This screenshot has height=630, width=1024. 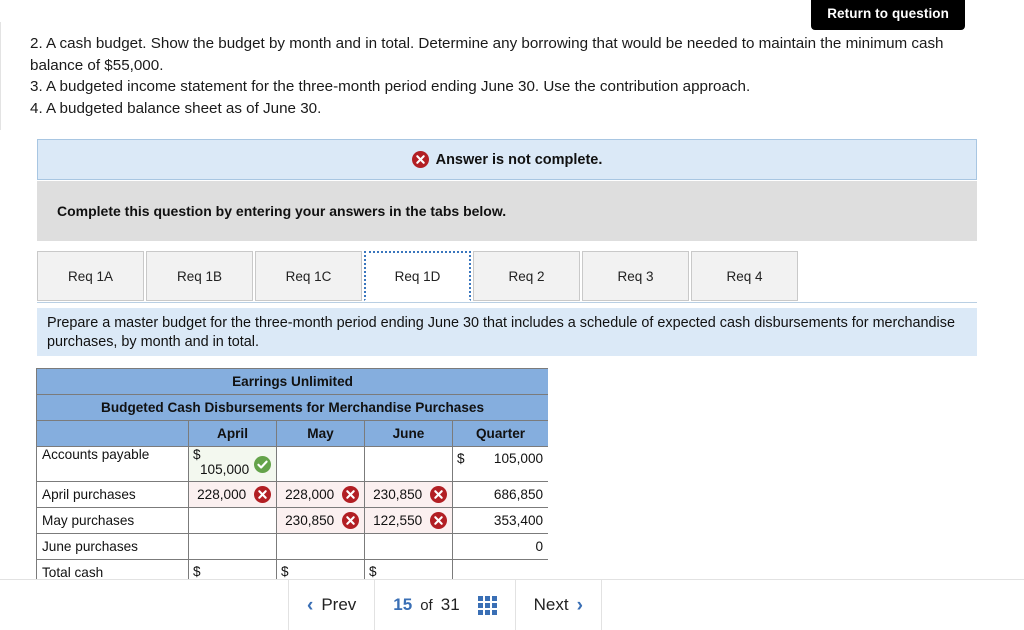 I want to click on tab-label: Req 3, so click(x=635, y=276).